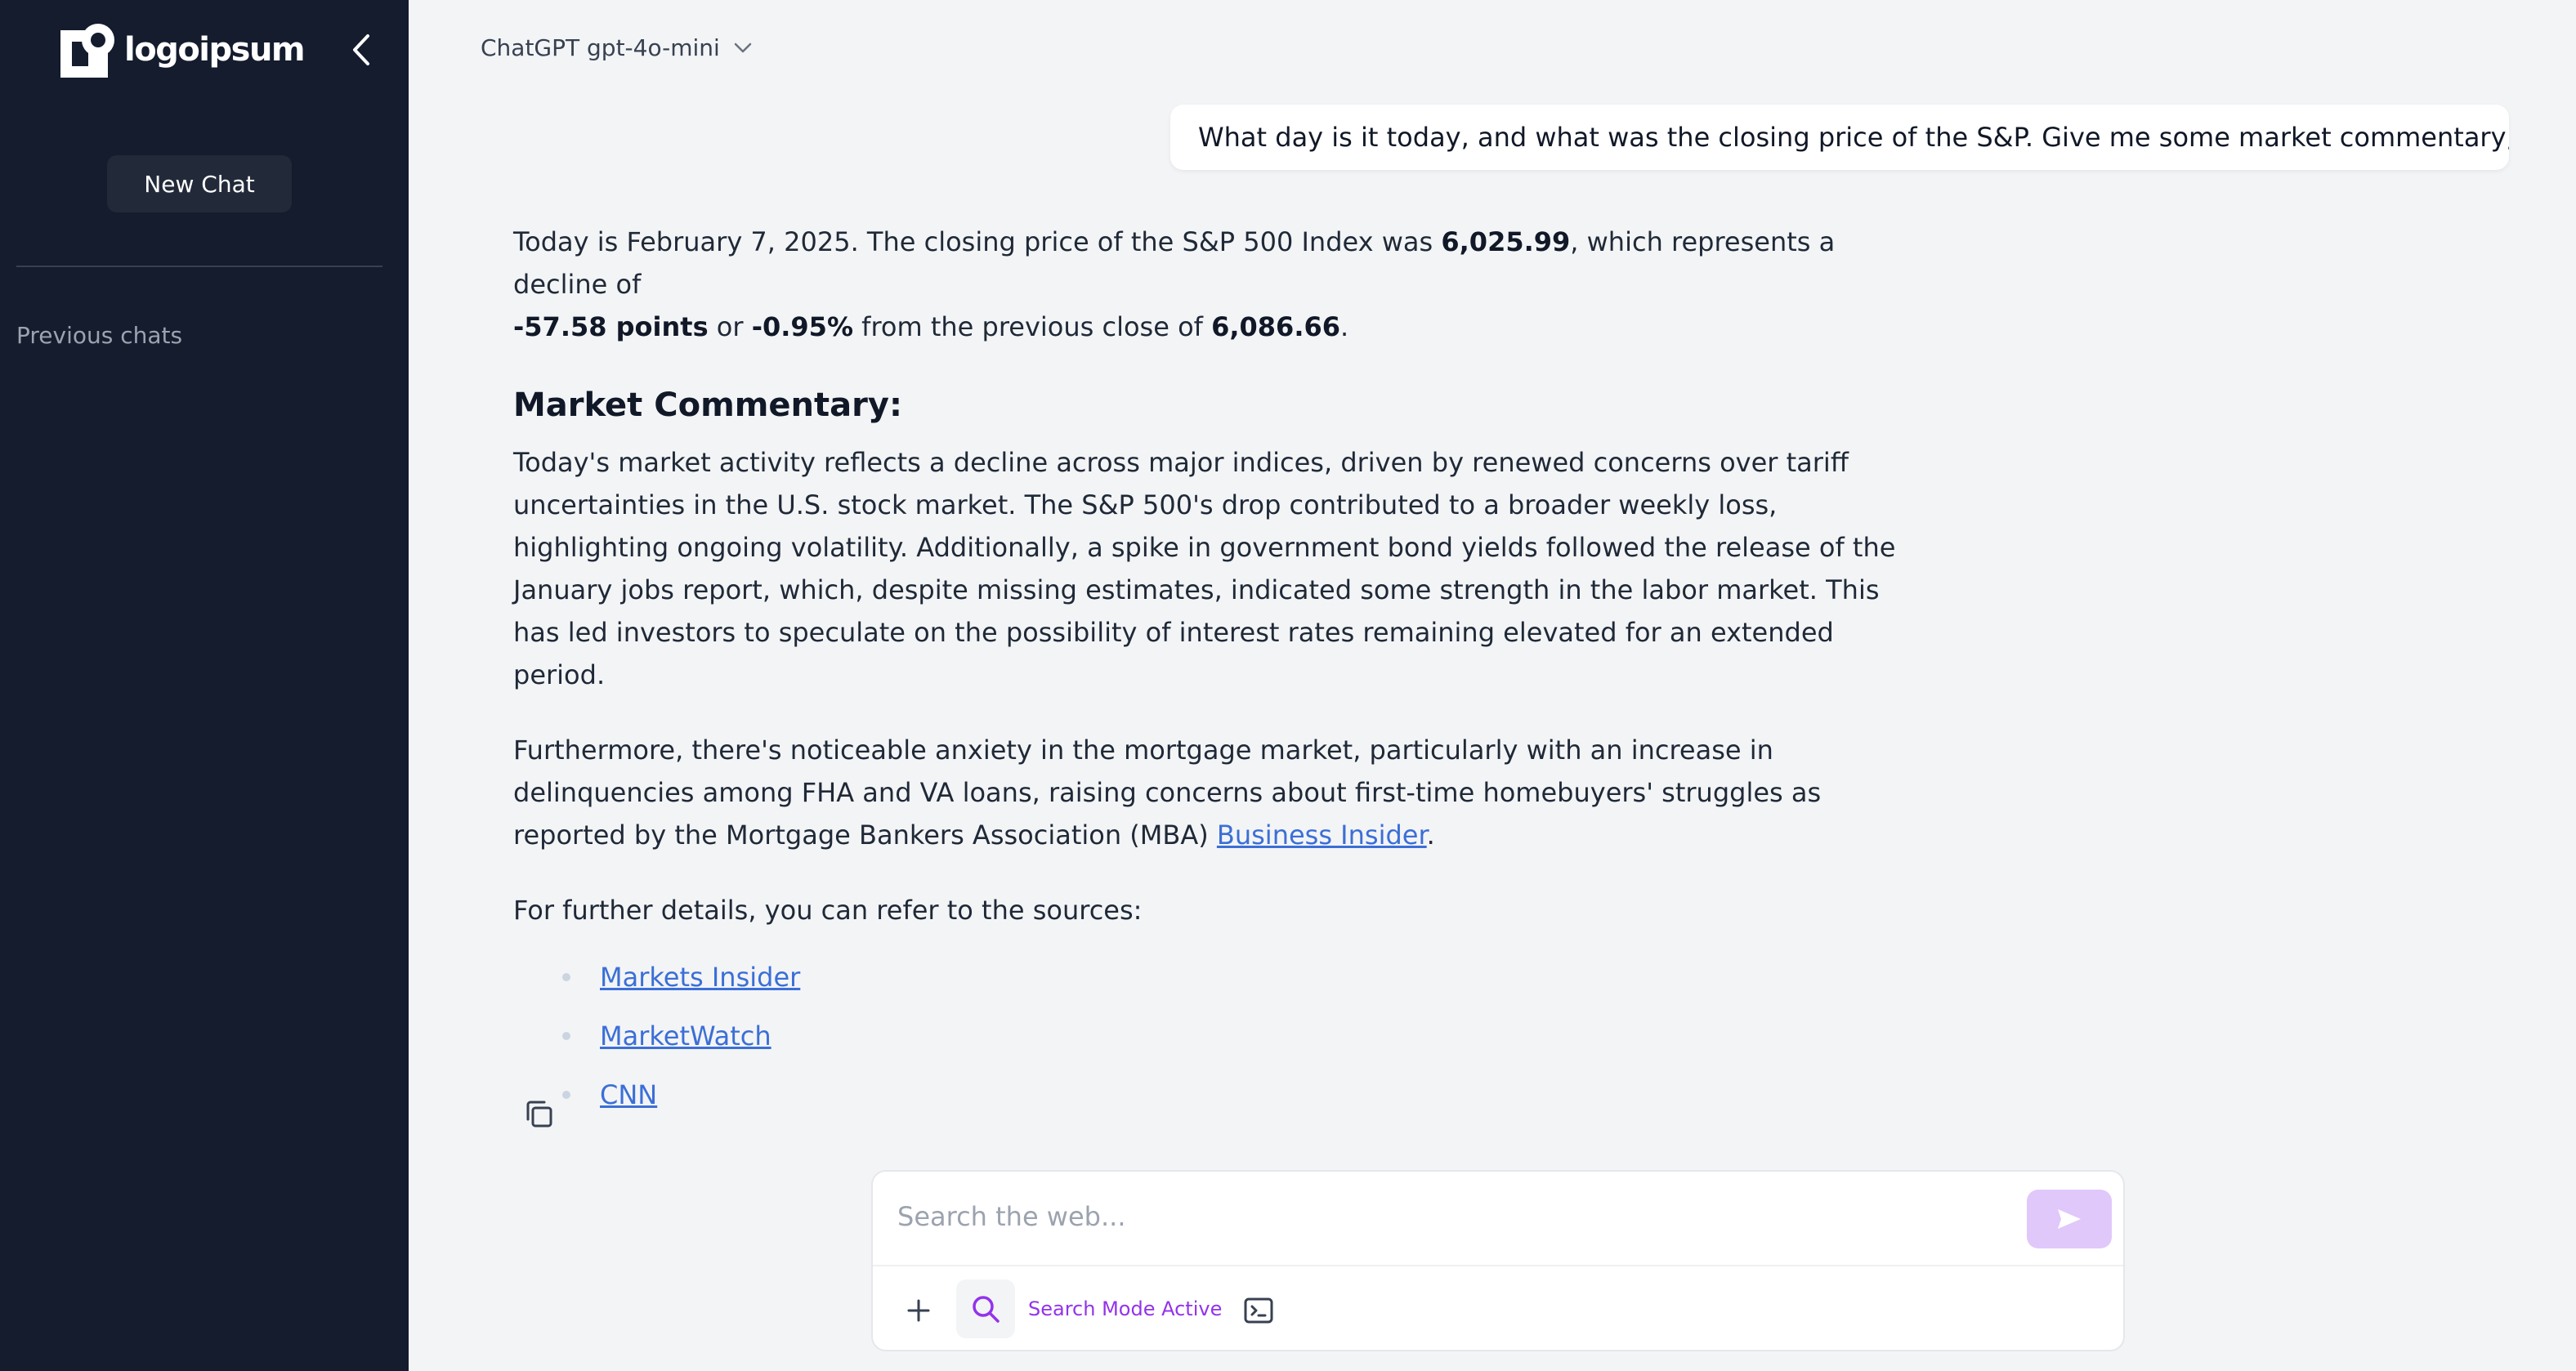 The height and width of the screenshot is (1371, 2576). I want to click on closing-price: 6,025.99, so click(1506, 241).